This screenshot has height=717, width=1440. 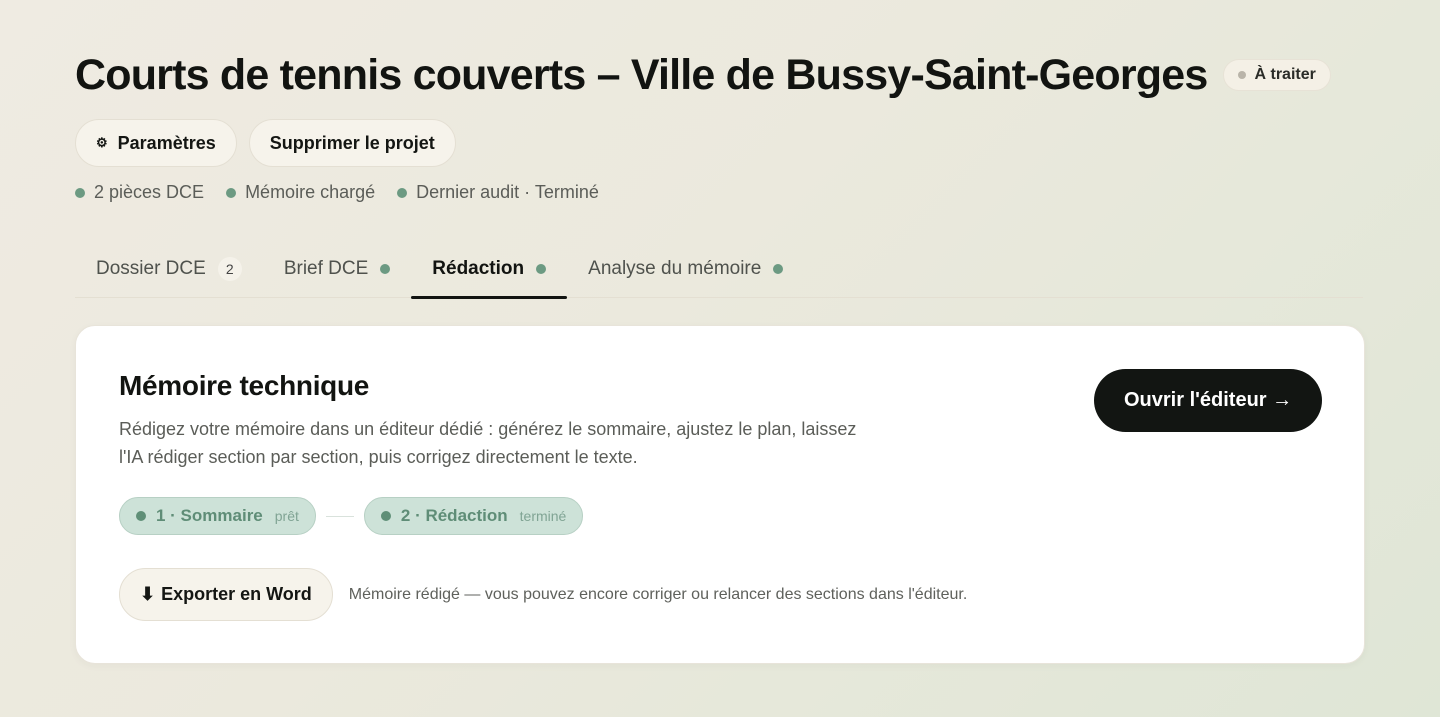 What do you see at coordinates (507, 192) in the screenshot?
I see `meta-item-label: Dernier audit · Terminé` at bounding box center [507, 192].